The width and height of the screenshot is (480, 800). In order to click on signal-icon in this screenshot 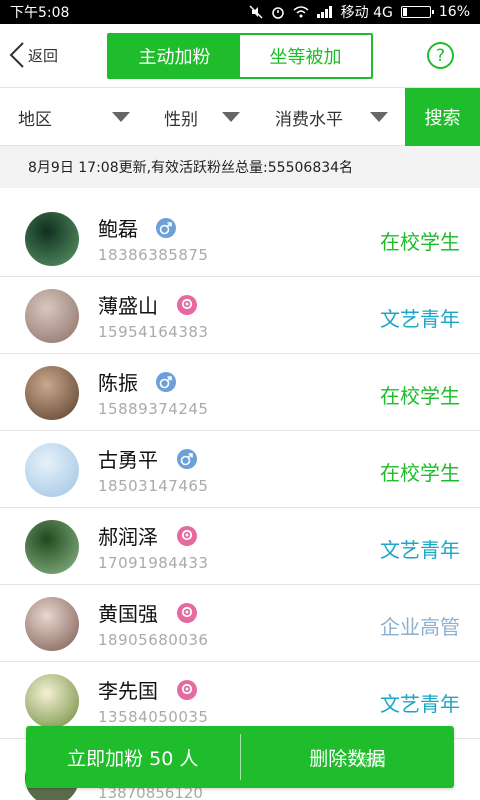, I will do `click(324, 12)`.